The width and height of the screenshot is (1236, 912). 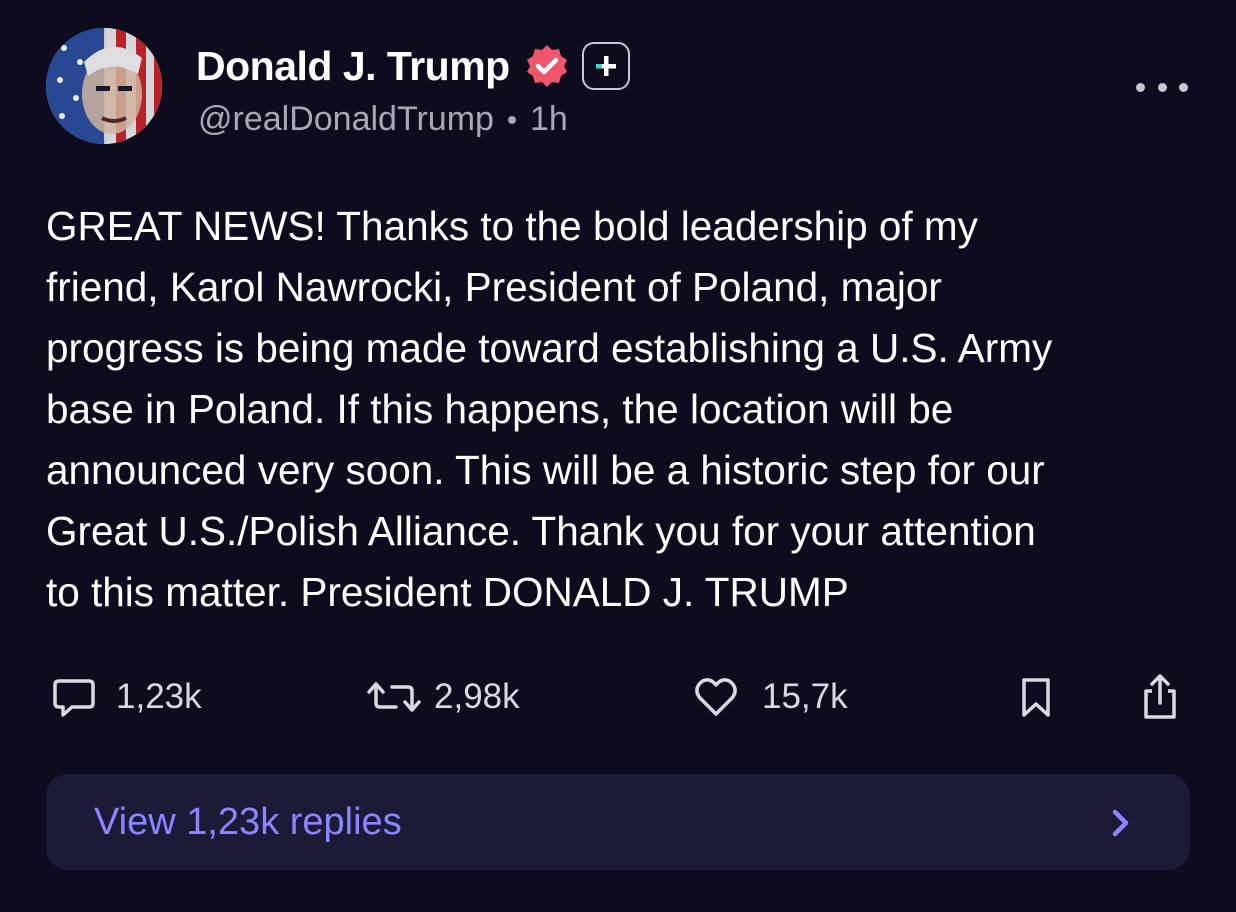 What do you see at coordinates (716, 697) in the screenshot?
I see `heart-icon` at bounding box center [716, 697].